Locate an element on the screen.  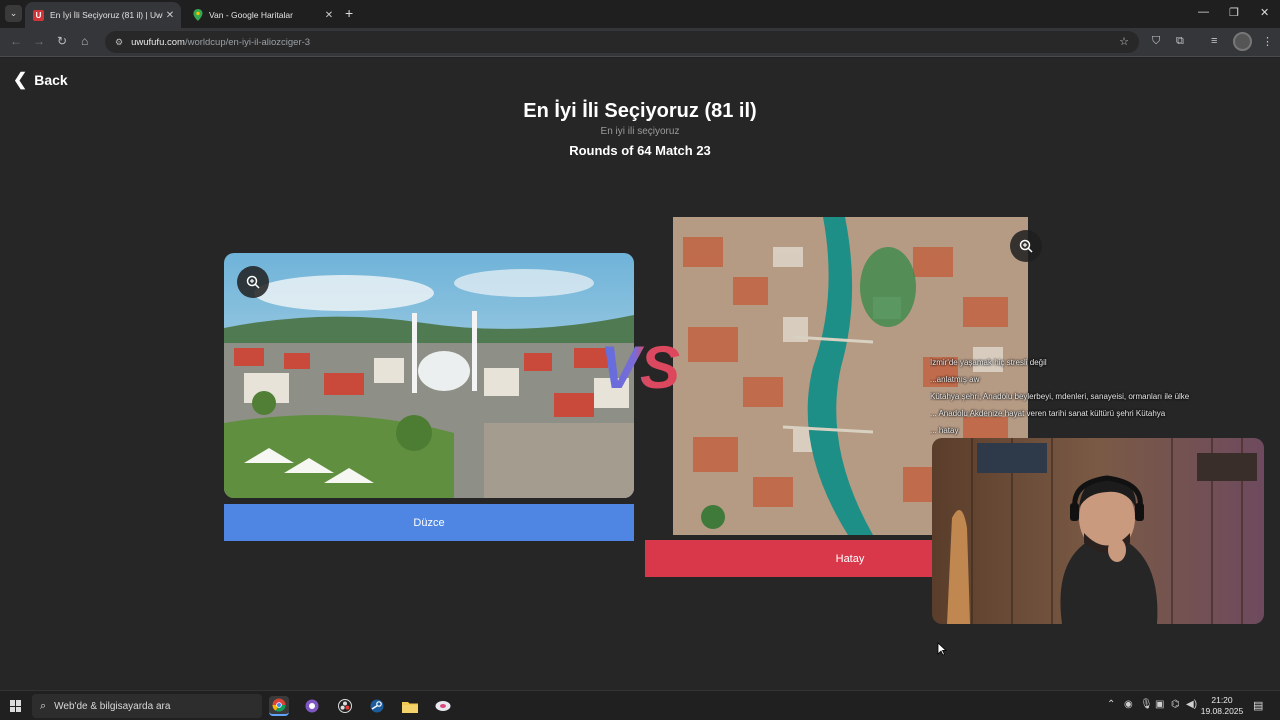
reload-icon: ↻ is located at coordinates (62, 41).